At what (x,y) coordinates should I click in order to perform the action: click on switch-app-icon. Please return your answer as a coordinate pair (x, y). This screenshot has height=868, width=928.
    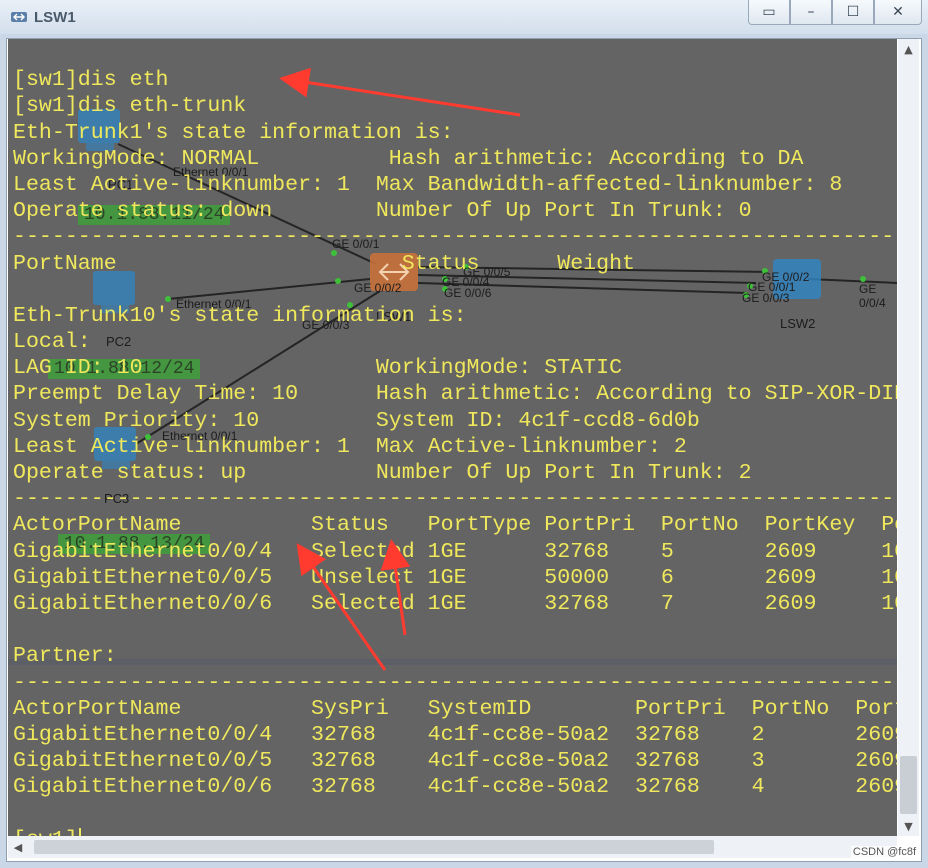
    Looking at the image, I should click on (19, 17).